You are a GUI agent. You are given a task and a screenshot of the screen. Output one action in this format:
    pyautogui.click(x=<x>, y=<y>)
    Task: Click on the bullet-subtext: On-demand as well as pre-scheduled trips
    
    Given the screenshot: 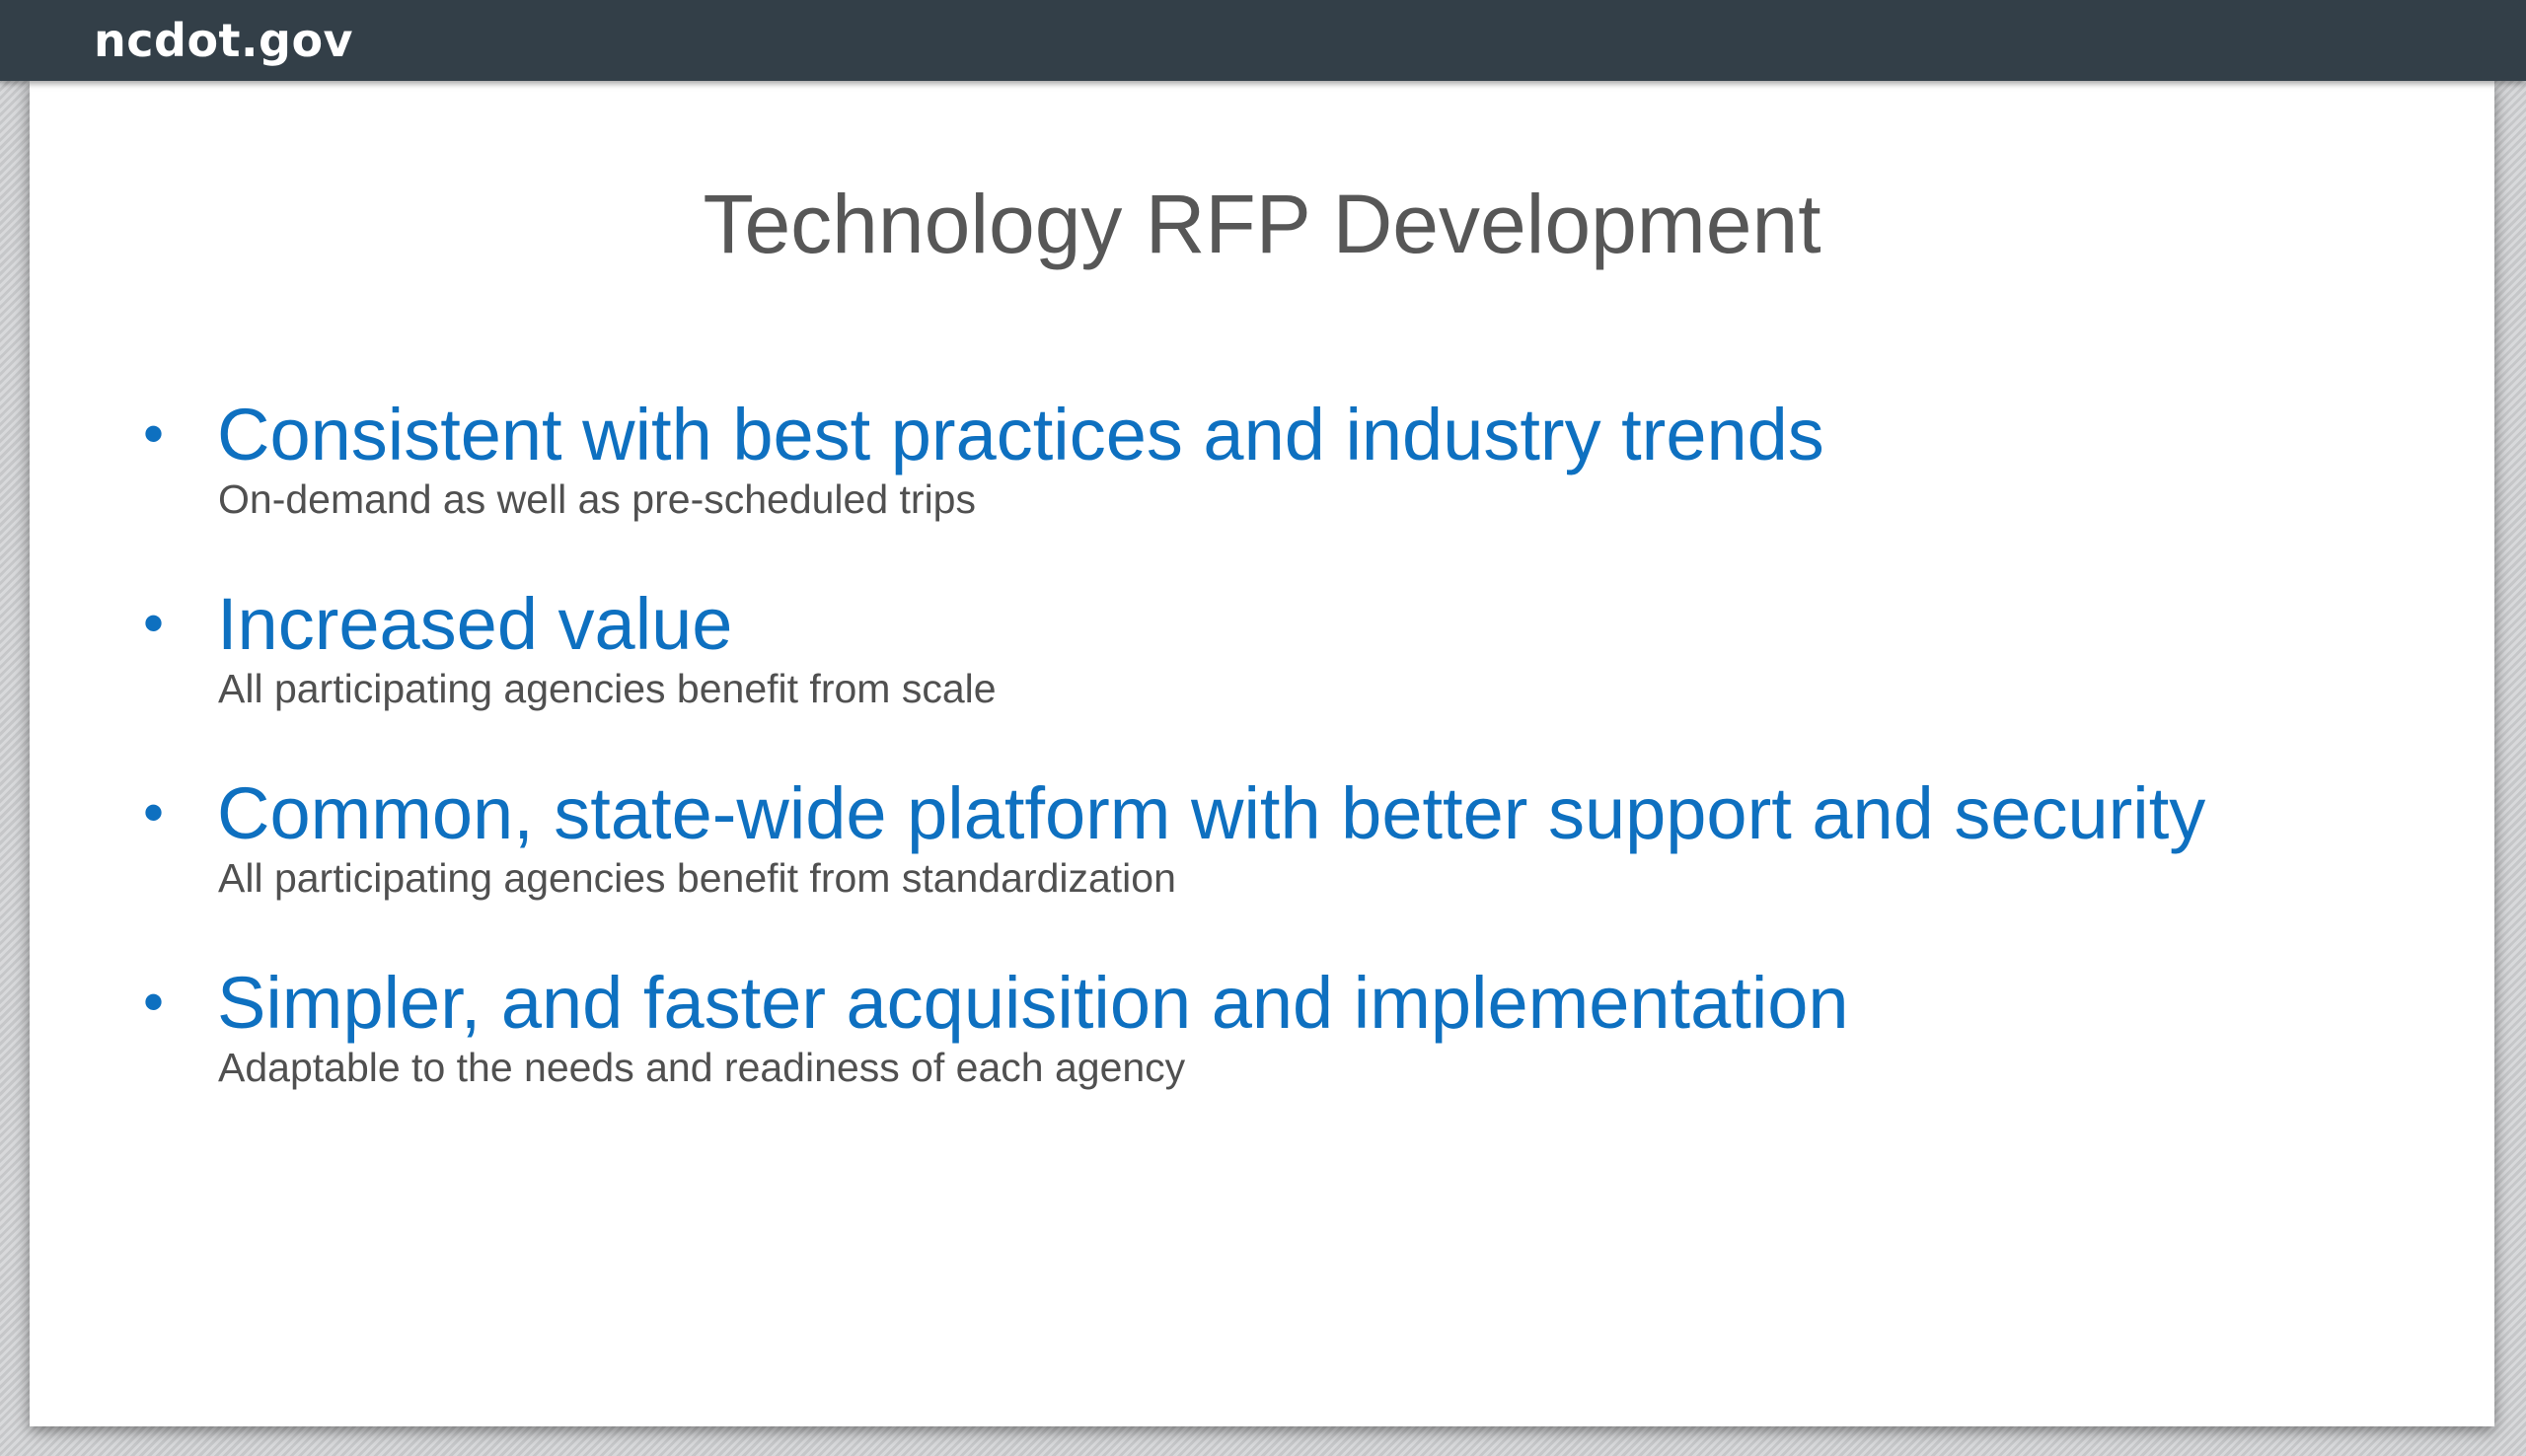 What is the action you would take?
    pyautogui.click(x=597, y=499)
    